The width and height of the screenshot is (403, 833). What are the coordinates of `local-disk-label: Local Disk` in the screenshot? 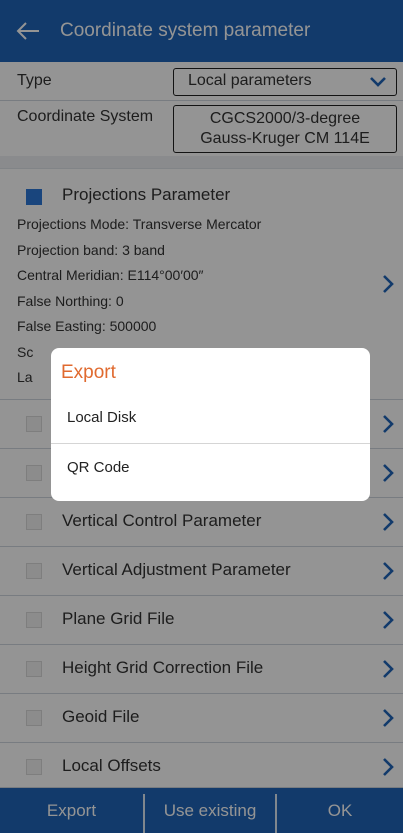 It's located at (102, 417).